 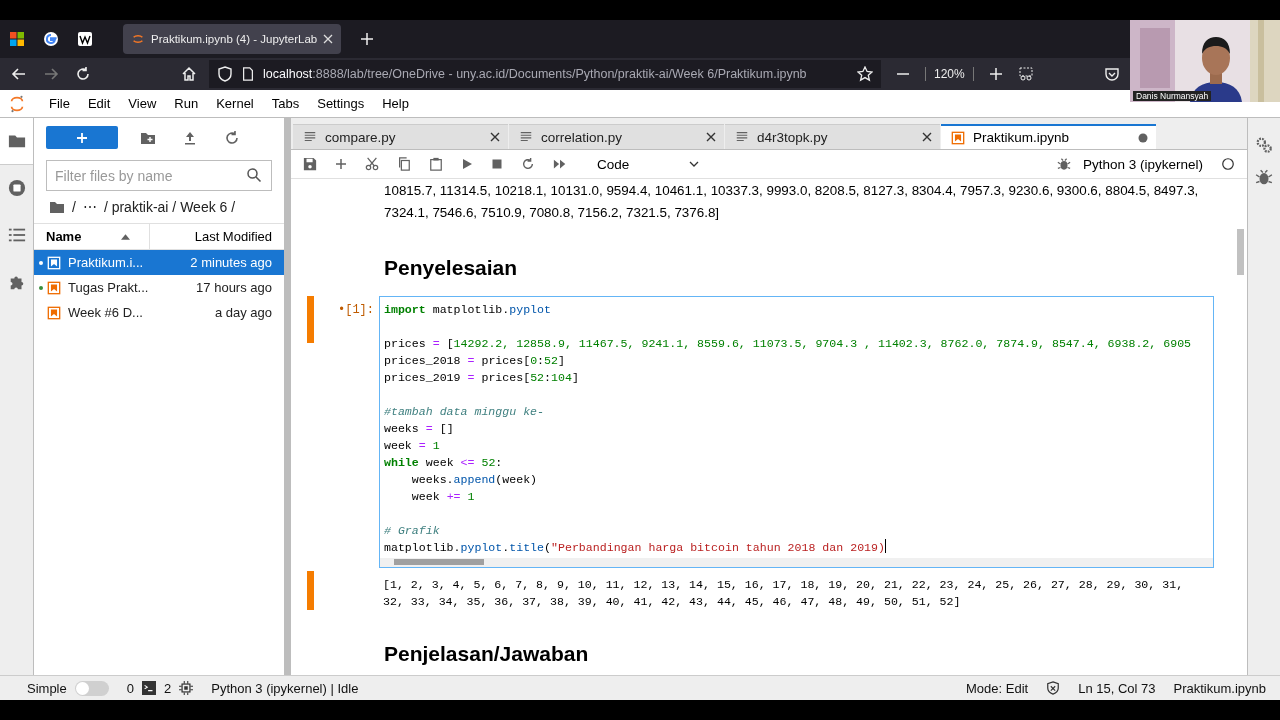 What do you see at coordinates (159, 262) in the screenshot?
I see `file-row: Praktikum.i... 2 minutes ago` at bounding box center [159, 262].